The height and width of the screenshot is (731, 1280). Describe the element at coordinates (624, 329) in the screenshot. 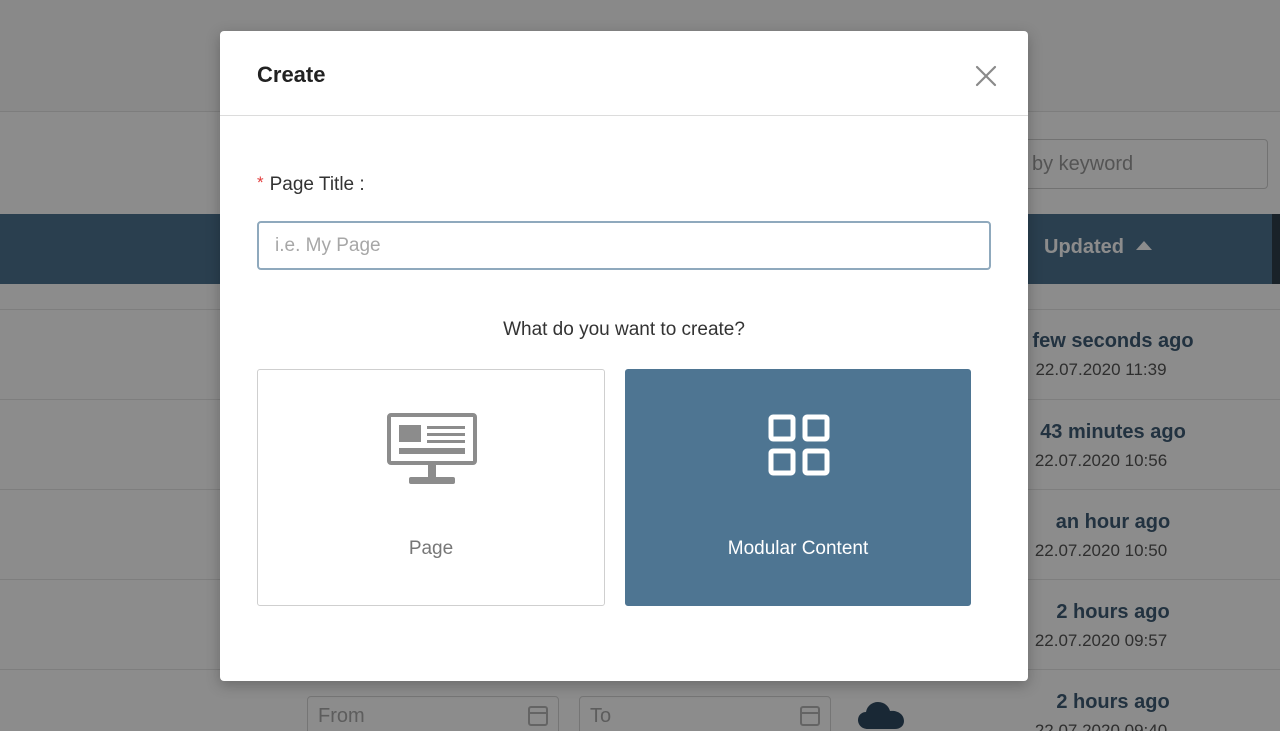

I see `create-type-question: What do you want to create?` at that location.